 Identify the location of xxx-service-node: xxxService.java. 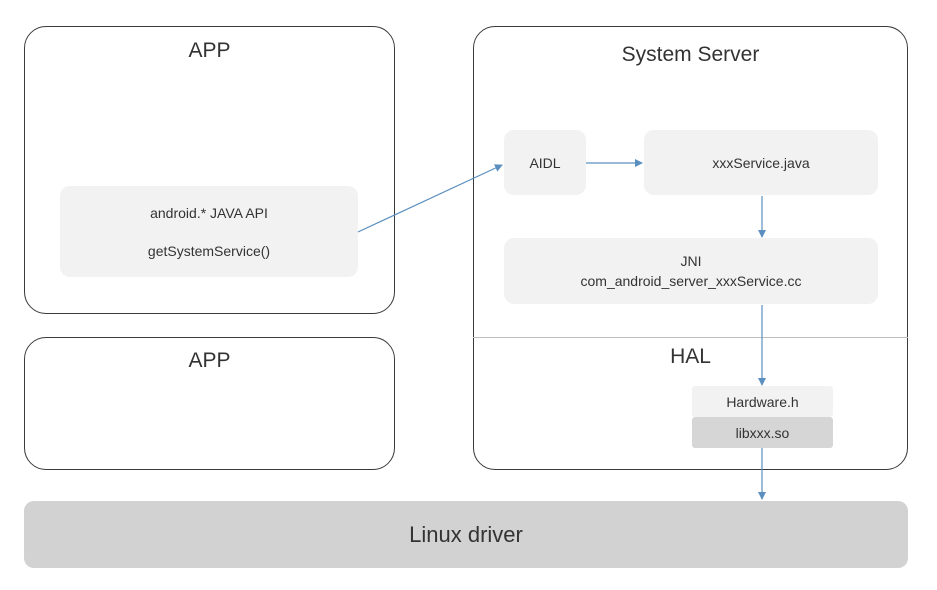
(761, 162).